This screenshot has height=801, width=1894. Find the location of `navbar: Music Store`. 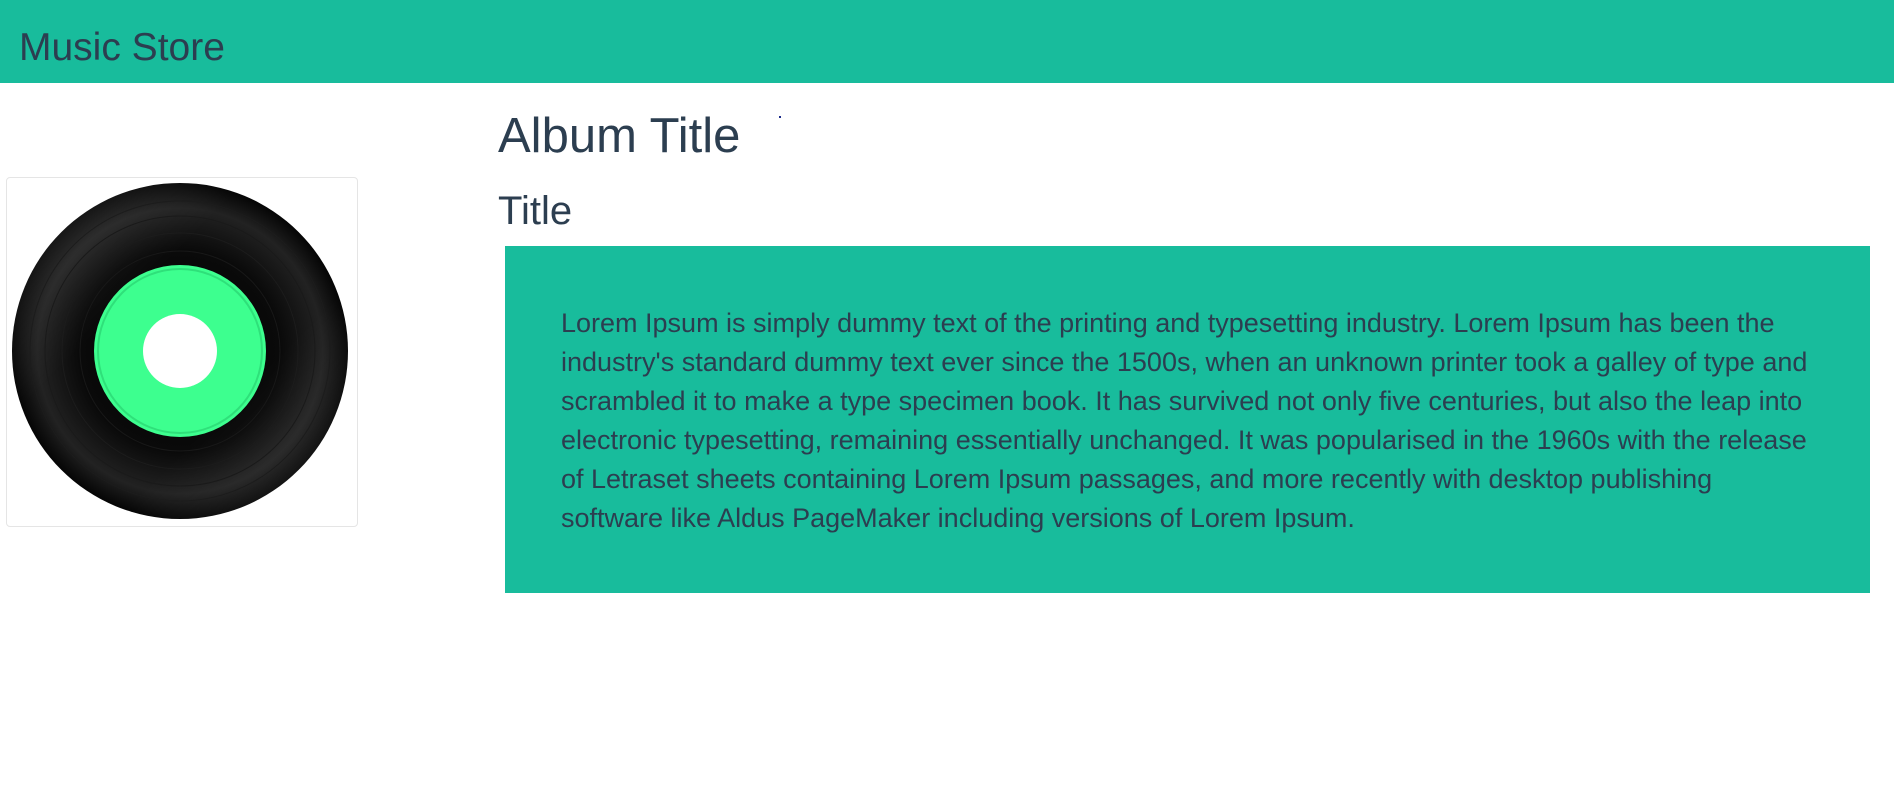

navbar: Music Store is located at coordinates (947, 41).